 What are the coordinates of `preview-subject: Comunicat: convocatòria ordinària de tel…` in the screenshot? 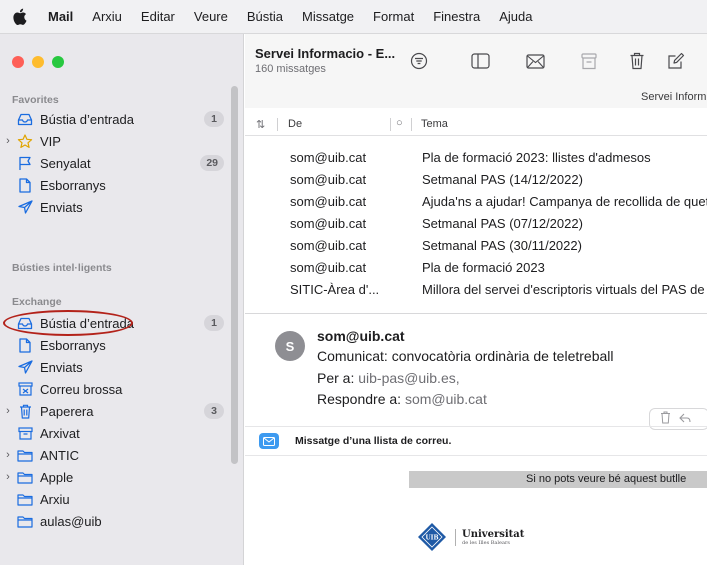 It's located at (465, 356).